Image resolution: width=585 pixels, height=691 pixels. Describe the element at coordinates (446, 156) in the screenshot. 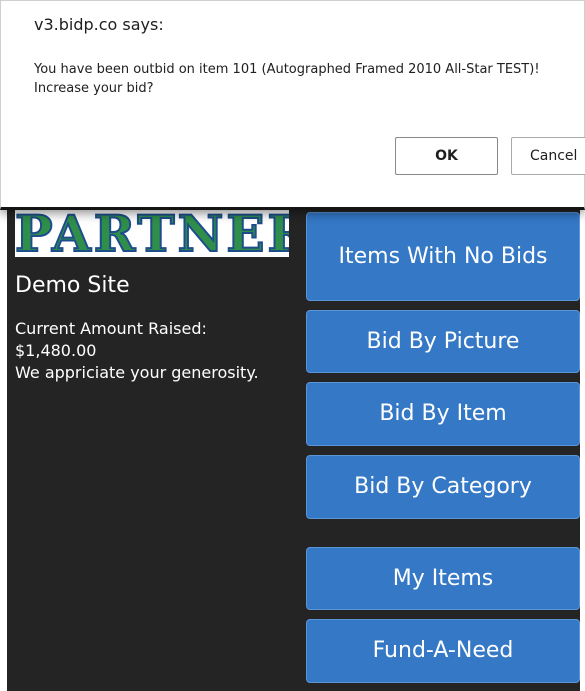

I see `ok-button: OK` at that location.